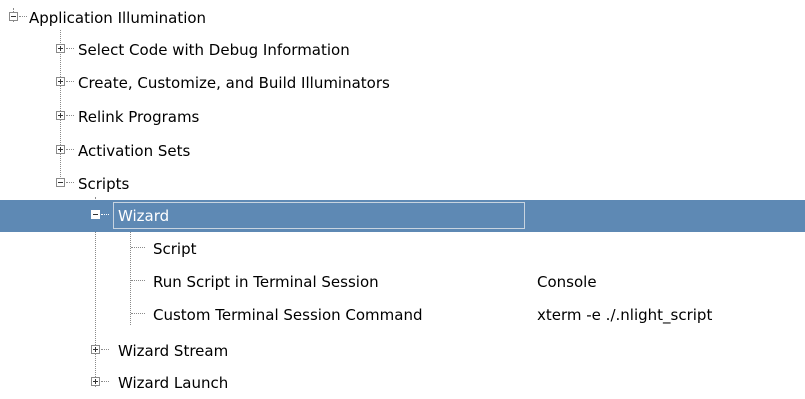  I want to click on tree-node-wizard: Wizard, so click(402, 216).